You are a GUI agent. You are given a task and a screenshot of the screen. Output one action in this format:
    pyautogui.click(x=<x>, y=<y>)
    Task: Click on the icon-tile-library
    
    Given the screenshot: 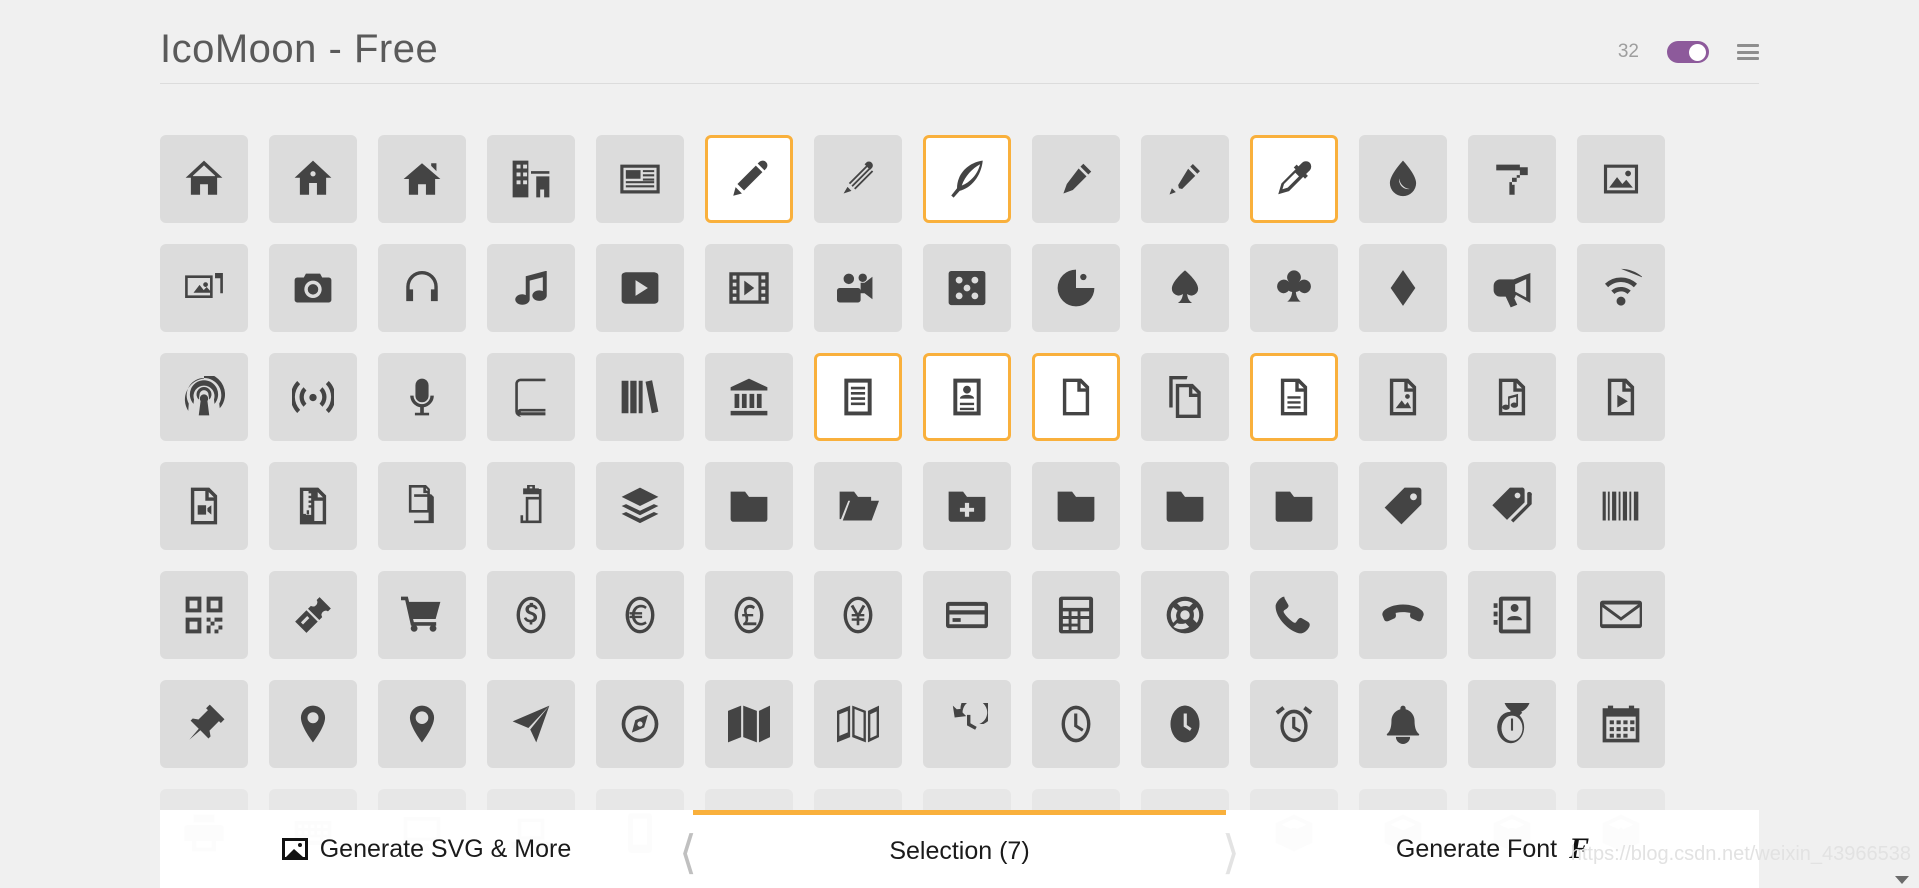 What is the action you would take?
    pyautogui.click(x=749, y=397)
    